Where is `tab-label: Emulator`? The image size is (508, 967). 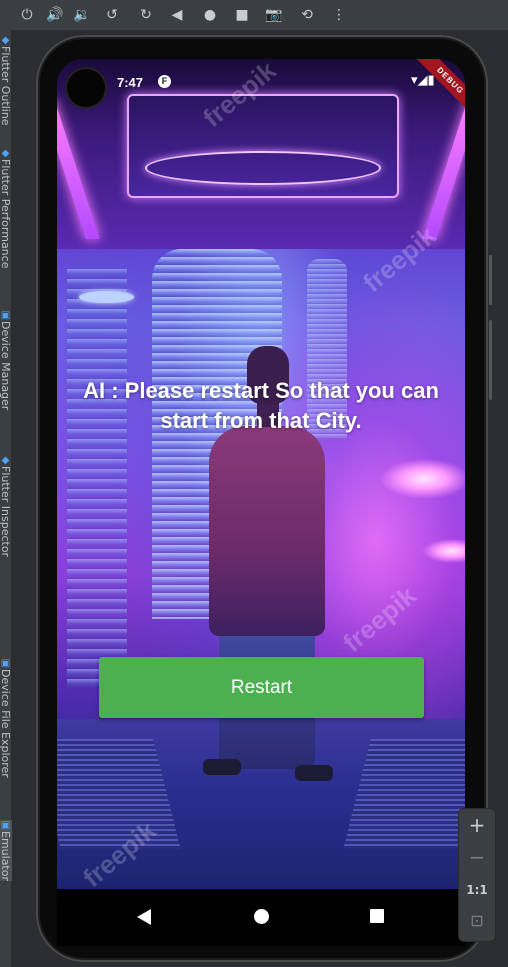
tab-label: Emulator is located at coordinates (6, 856).